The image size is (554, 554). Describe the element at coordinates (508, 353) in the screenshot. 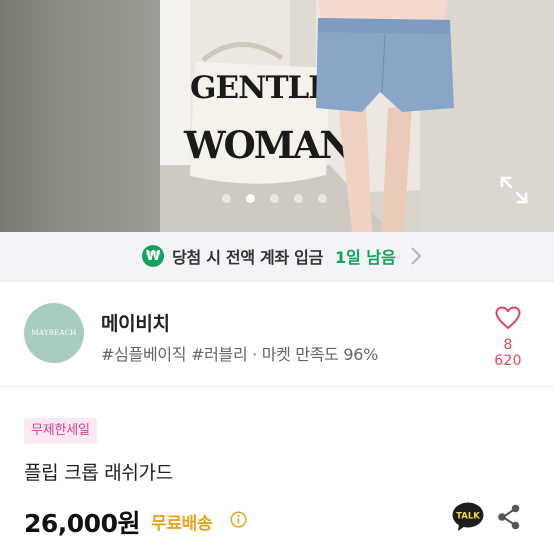

I see `like-count: 8 620` at that location.